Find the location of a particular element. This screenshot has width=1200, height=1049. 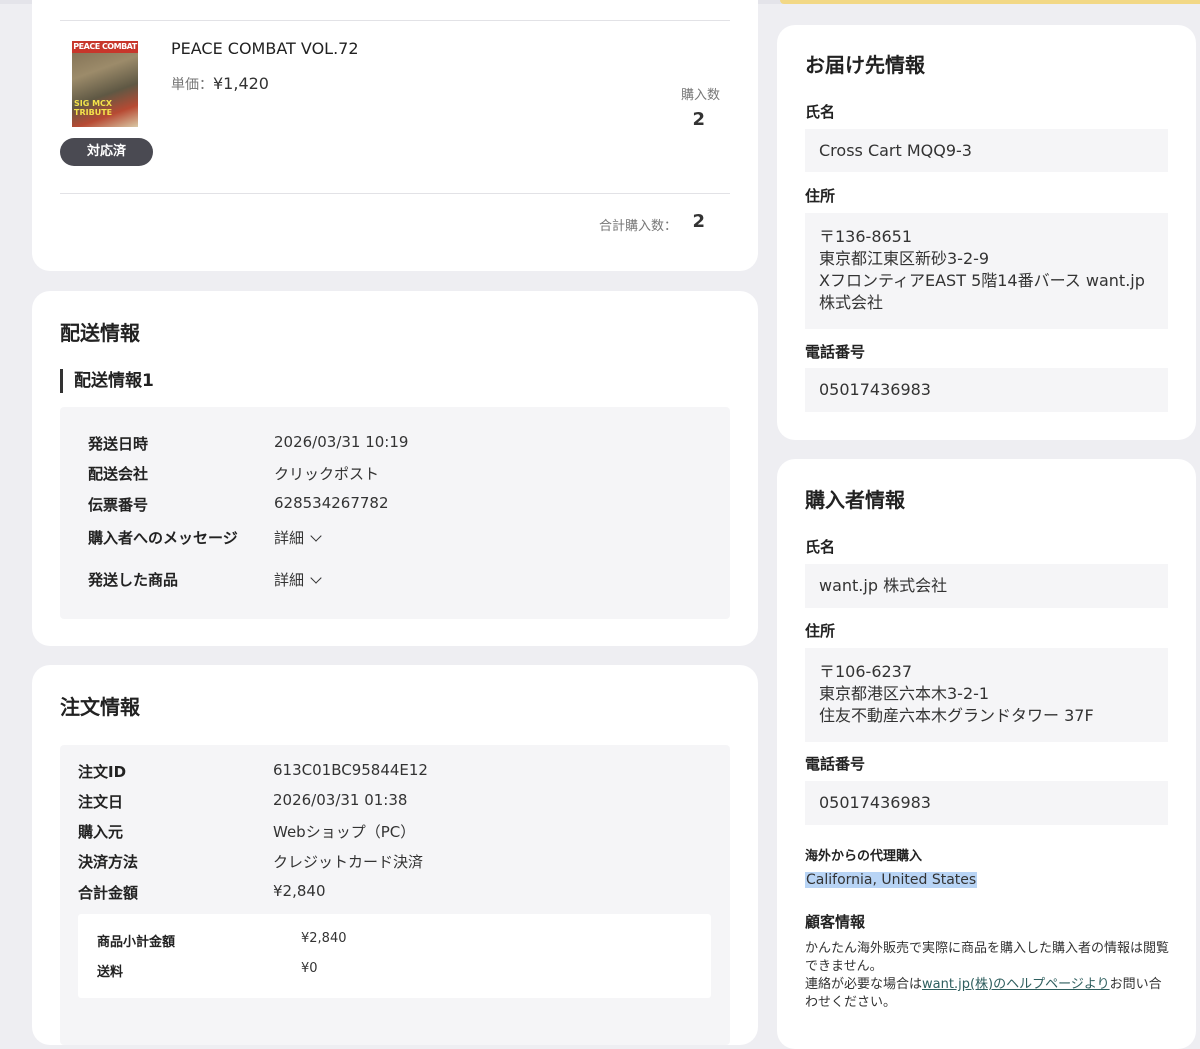

buyer-phone-label: 電話番号 is located at coordinates (835, 764).